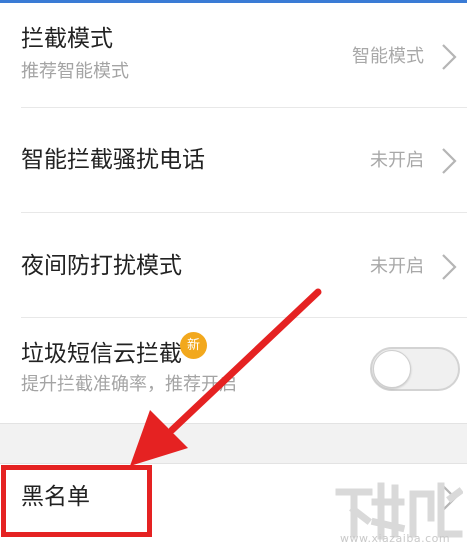 The height and width of the screenshot is (550, 467). Describe the element at coordinates (113, 160) in the screenshot. I see `row-title: 智能拦截骚扰电话` at that location.